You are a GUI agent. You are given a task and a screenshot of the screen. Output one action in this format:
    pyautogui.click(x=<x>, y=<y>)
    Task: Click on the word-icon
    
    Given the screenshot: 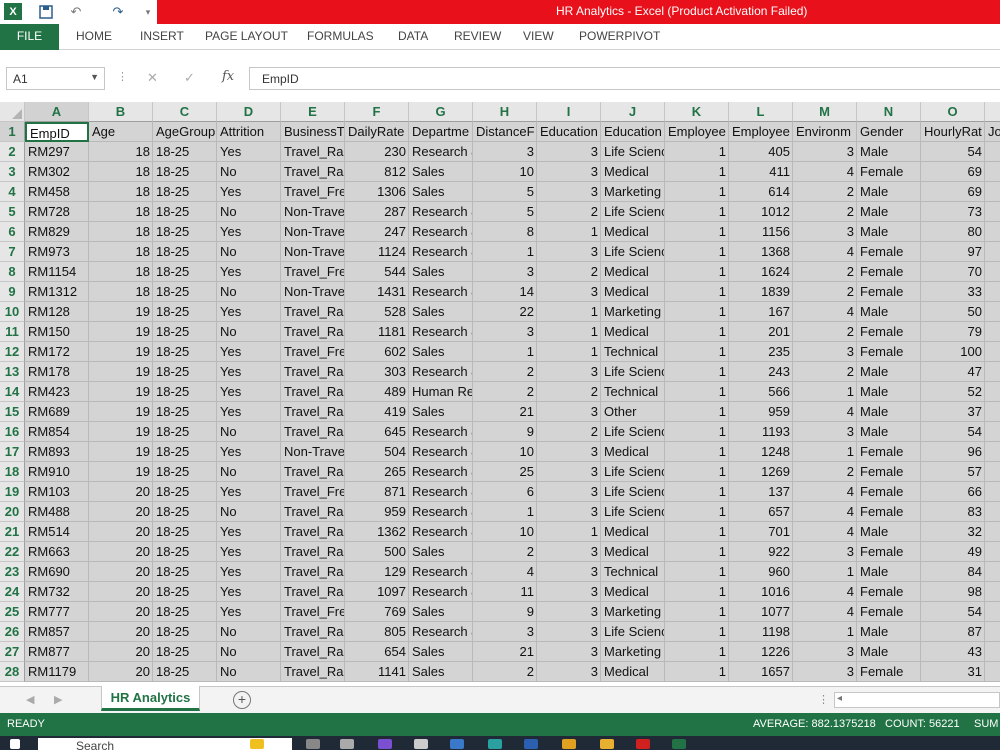 What is the action you would take?
    pyautogui.click(x=531, y=744)
    